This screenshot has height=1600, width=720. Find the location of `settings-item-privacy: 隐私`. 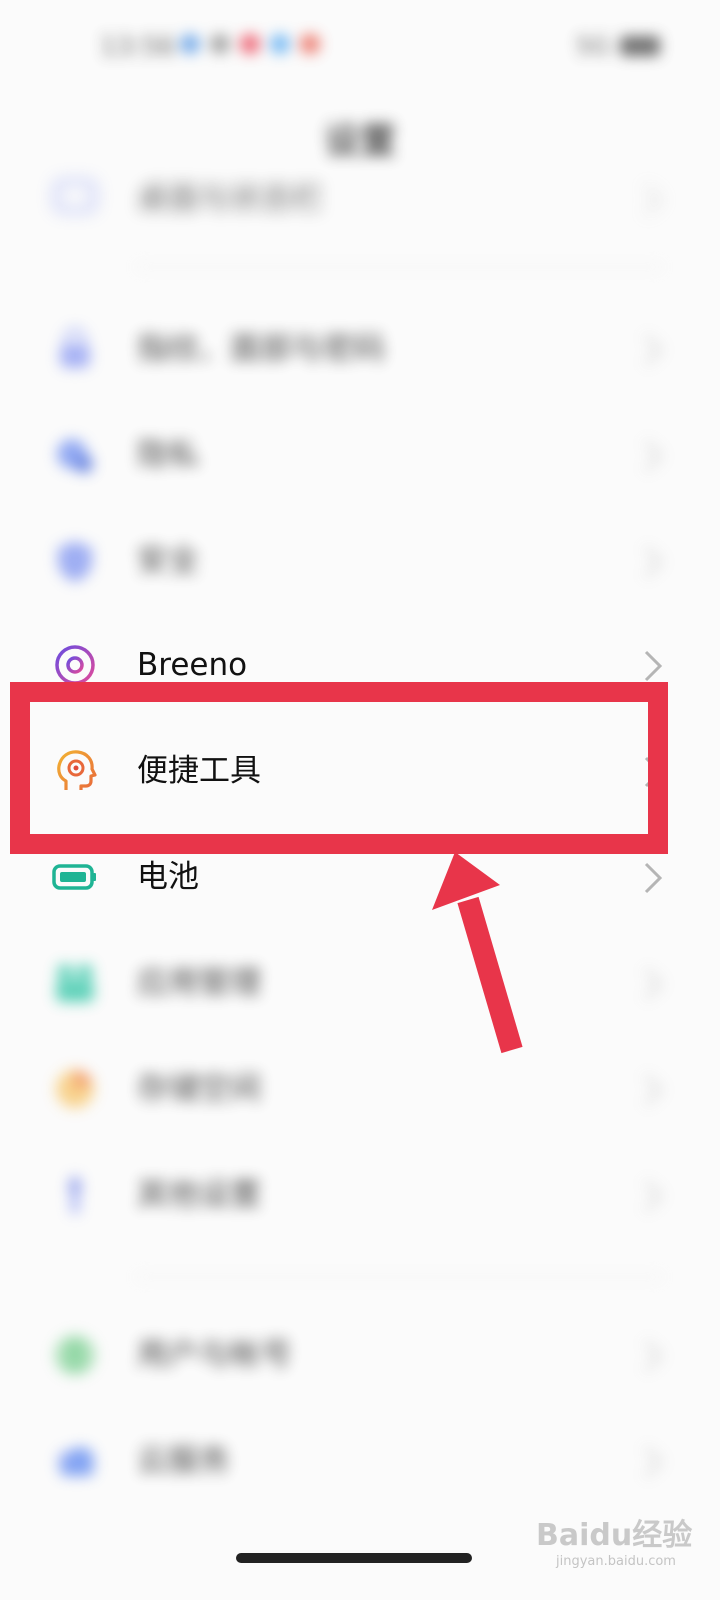

settings-item-privacy: 隐私 is located at coordinates (360, 455).